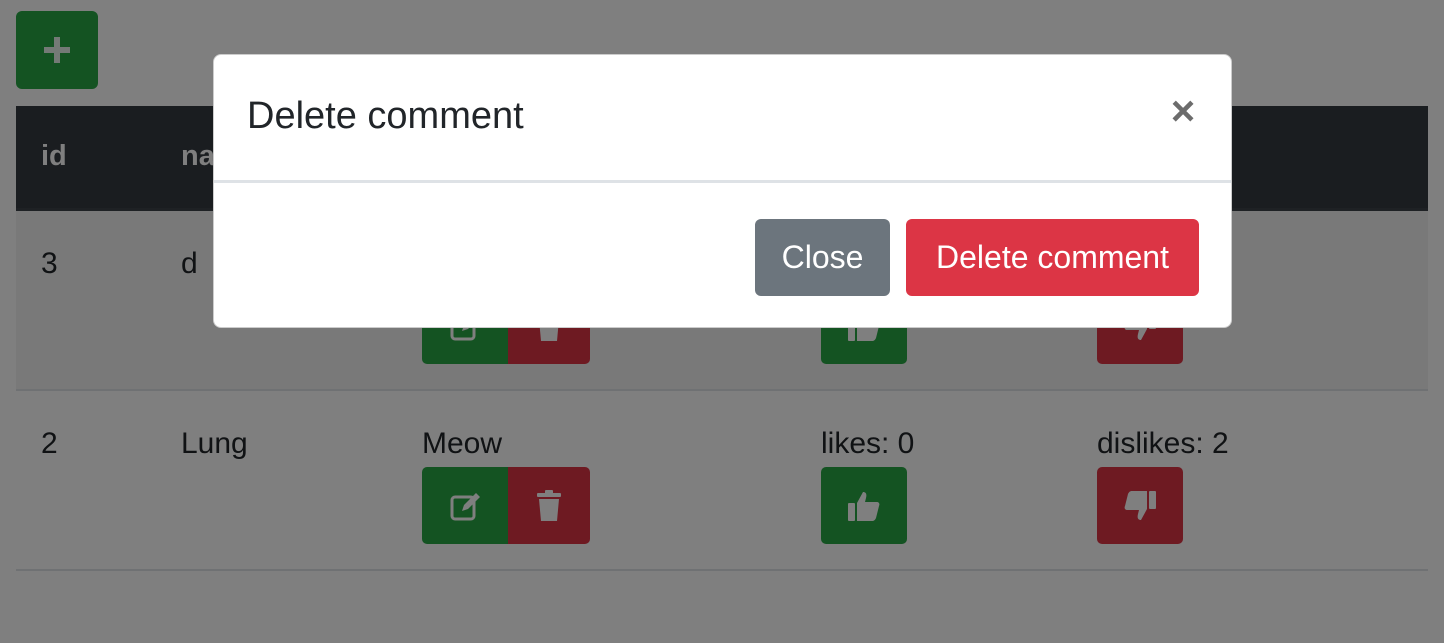  What do you see at coordinates (1183, 110) in the screenshot?
I see `close-icon: ×` at bounding box center [1183, 110].